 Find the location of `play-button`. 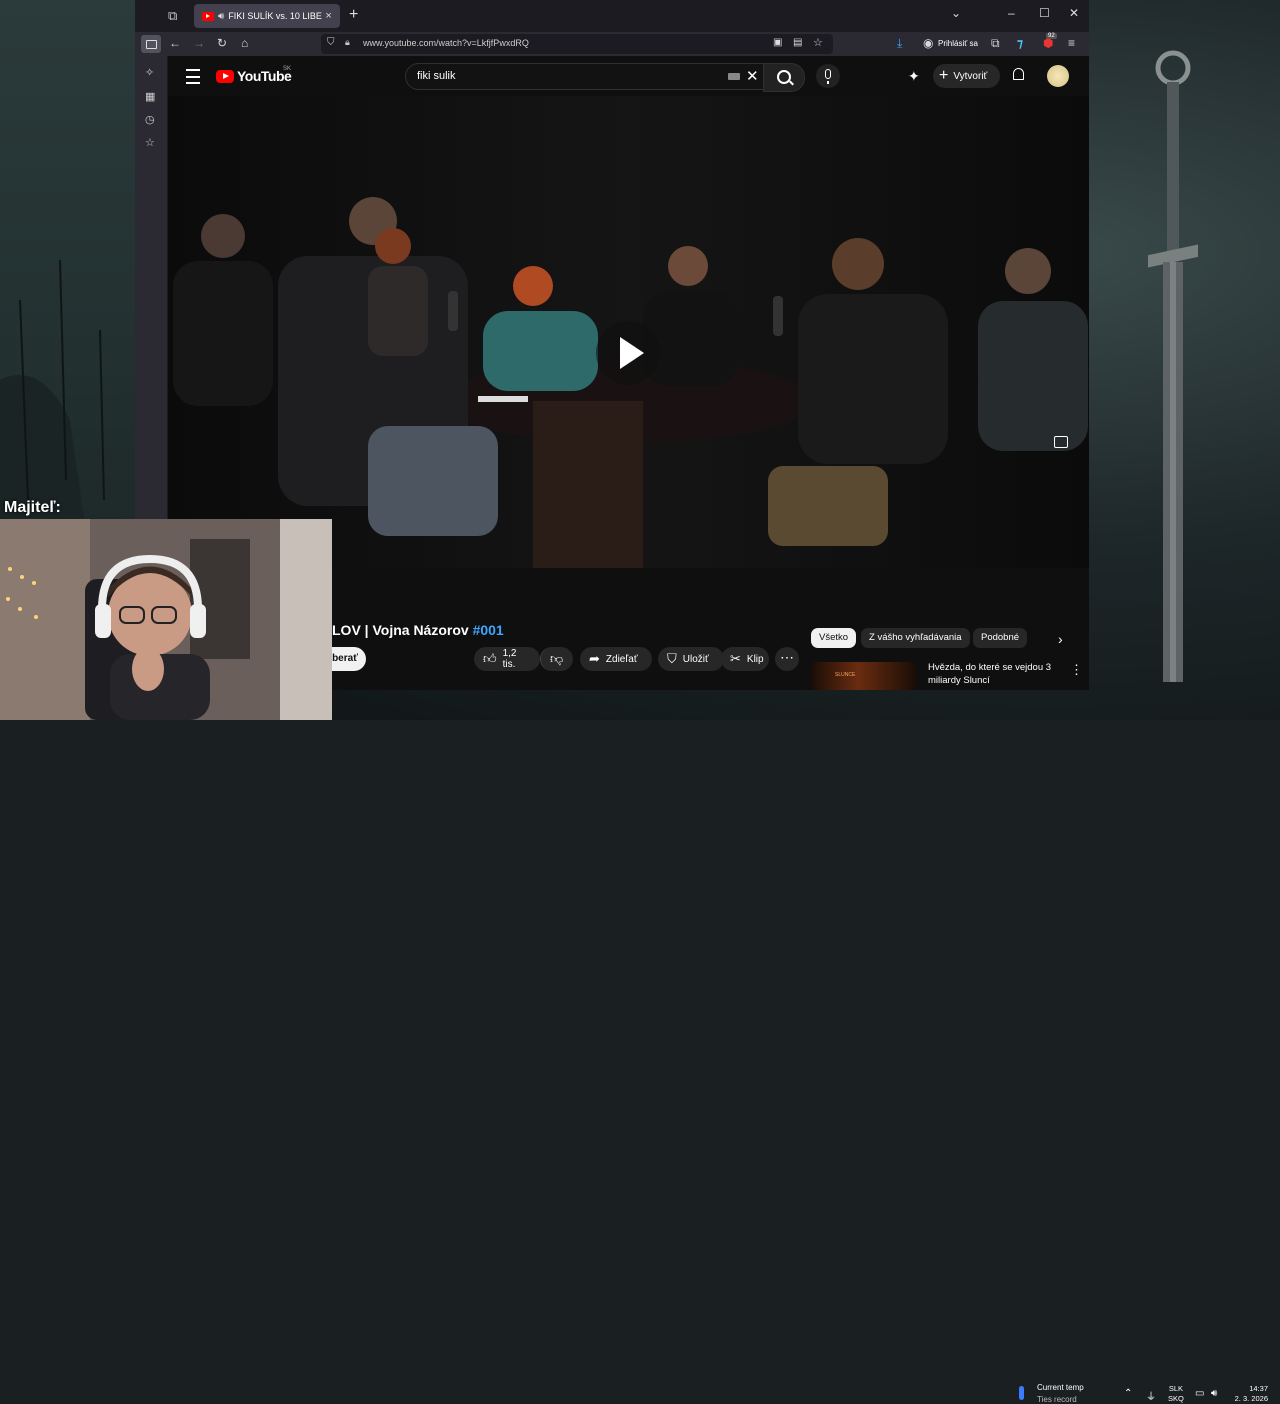

play-button is located at coordinates (628, 353).